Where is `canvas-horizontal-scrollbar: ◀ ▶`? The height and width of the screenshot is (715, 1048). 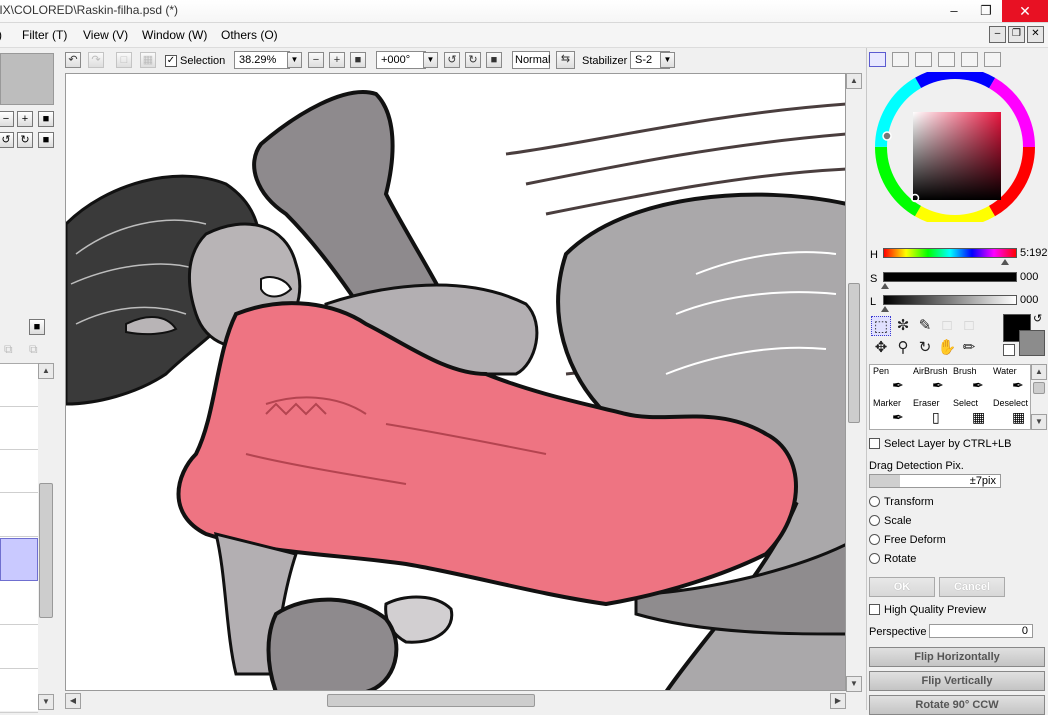
canvas-horizontal-scrollbar: ◀ ▶ is located at coordinates (455, 701).